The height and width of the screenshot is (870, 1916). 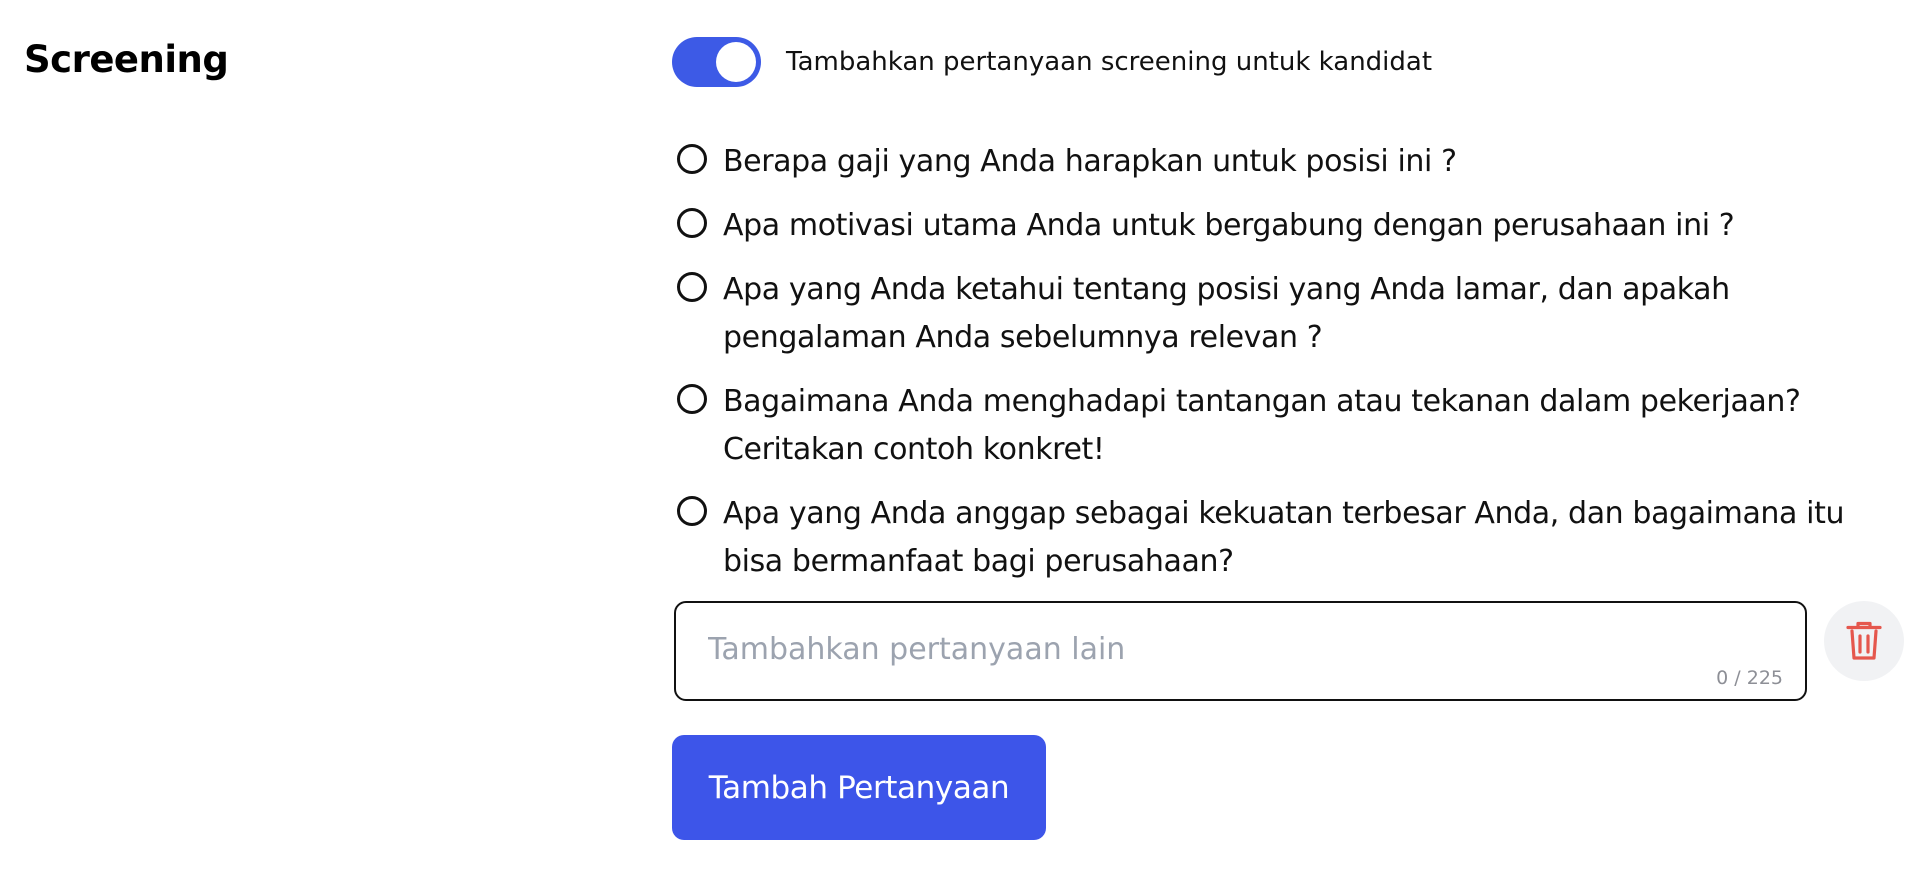 I want to click on trash-icon, so click(x=1864, y=640).